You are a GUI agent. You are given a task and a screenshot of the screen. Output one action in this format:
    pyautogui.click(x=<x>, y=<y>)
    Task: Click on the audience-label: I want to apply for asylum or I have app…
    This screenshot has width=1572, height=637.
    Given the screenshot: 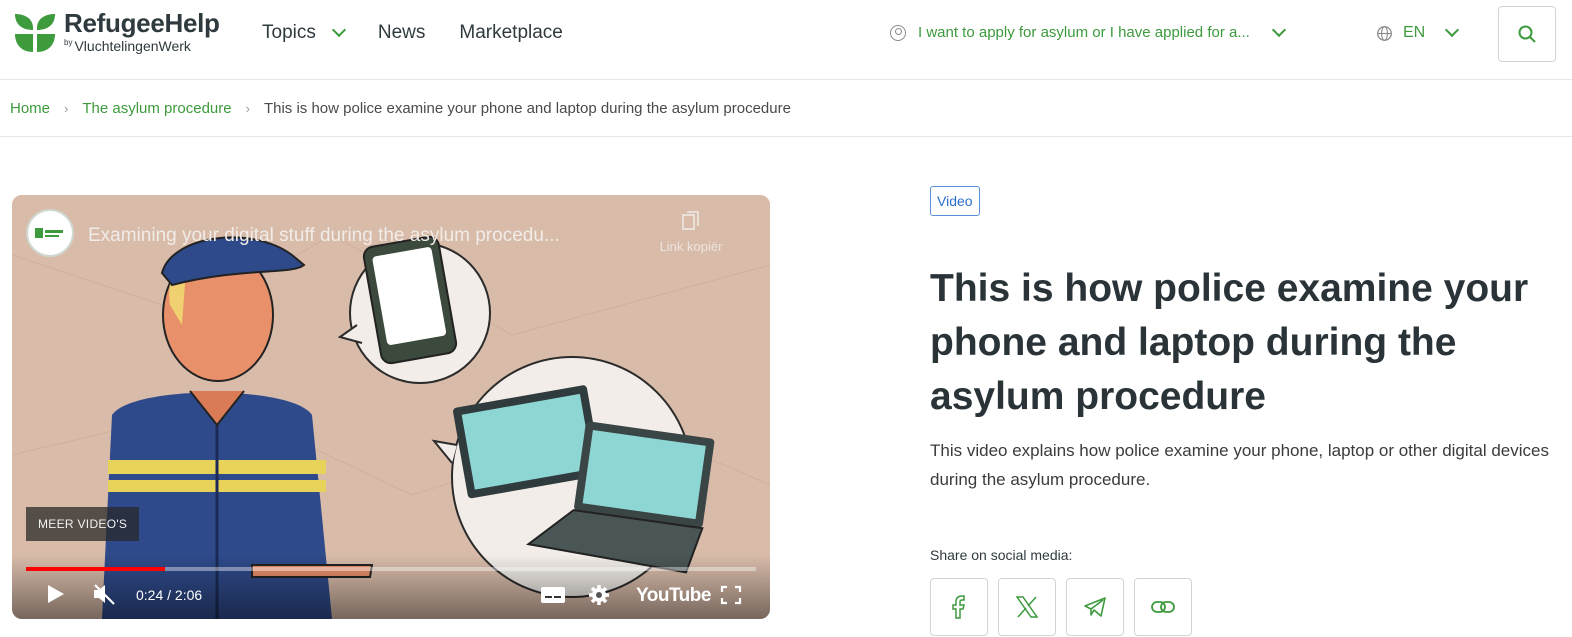 What is the action you would take?
    pyautogui.click(x=1084, y=32)
    